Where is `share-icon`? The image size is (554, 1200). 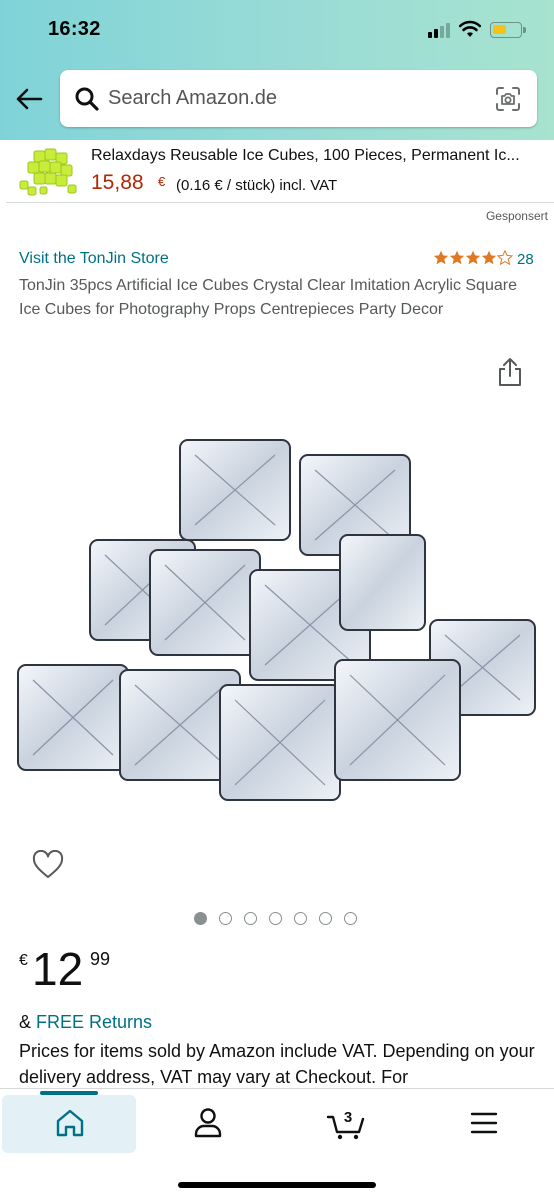 share-icon is located at coordinates (510, 372).